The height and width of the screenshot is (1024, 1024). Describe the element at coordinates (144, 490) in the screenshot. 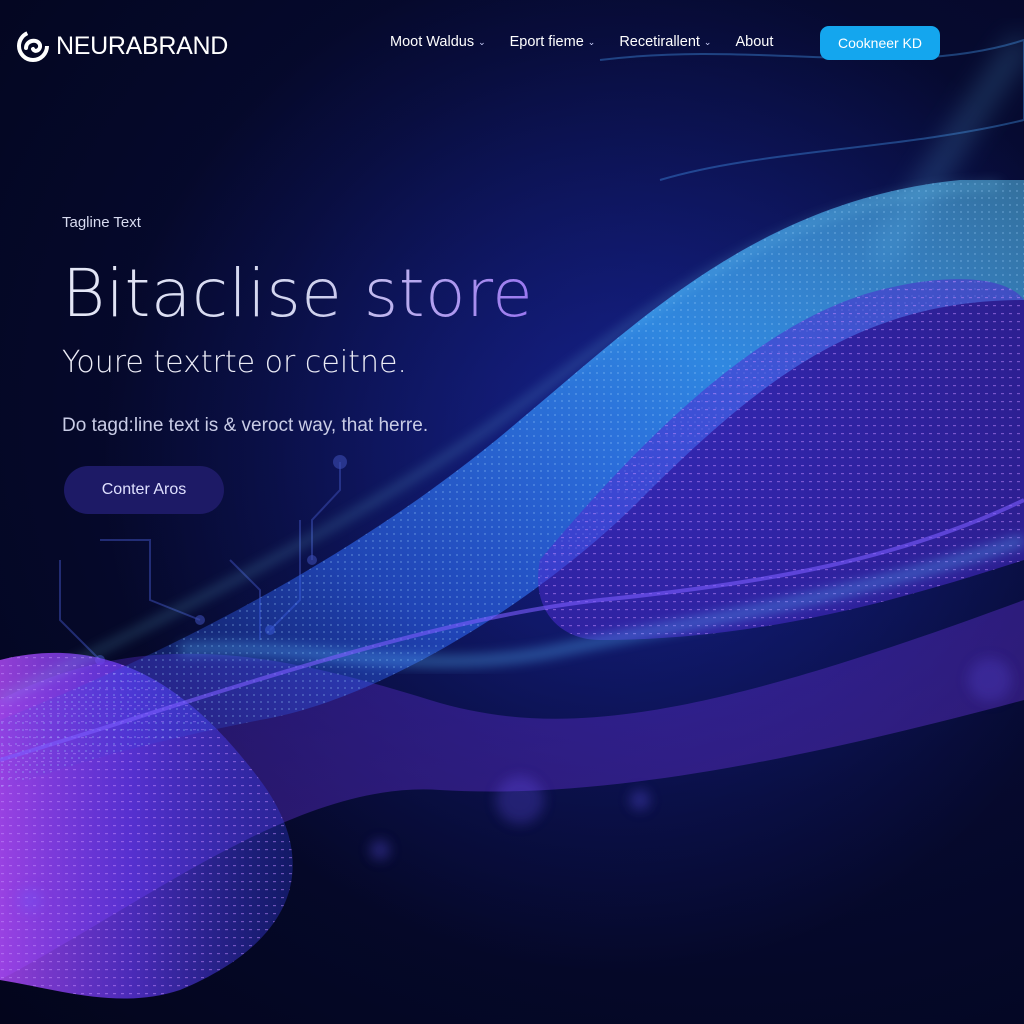

I see `hero-cta-button: Conter Aros` at that location.